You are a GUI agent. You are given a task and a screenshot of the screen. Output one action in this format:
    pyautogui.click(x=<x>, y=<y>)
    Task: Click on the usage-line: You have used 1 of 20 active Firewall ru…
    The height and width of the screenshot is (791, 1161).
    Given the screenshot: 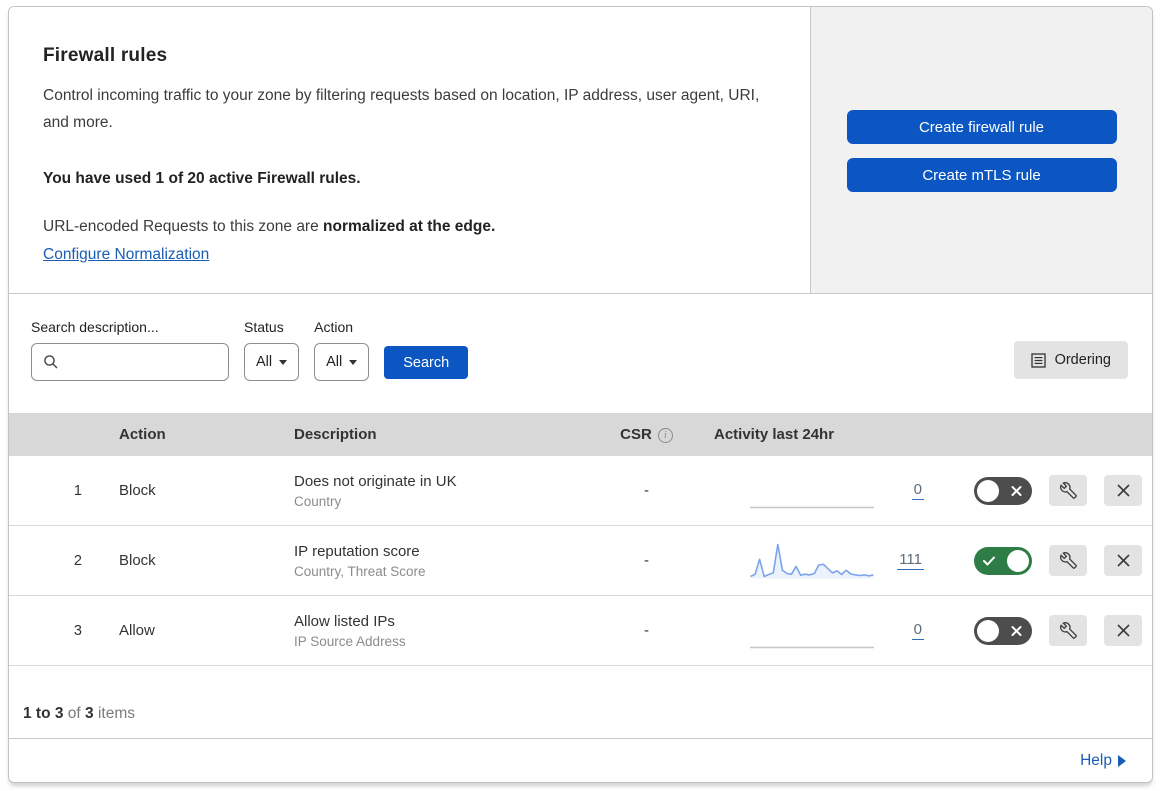 What is the action you would take?
    pyautogui.click(x=202, y=179)
    